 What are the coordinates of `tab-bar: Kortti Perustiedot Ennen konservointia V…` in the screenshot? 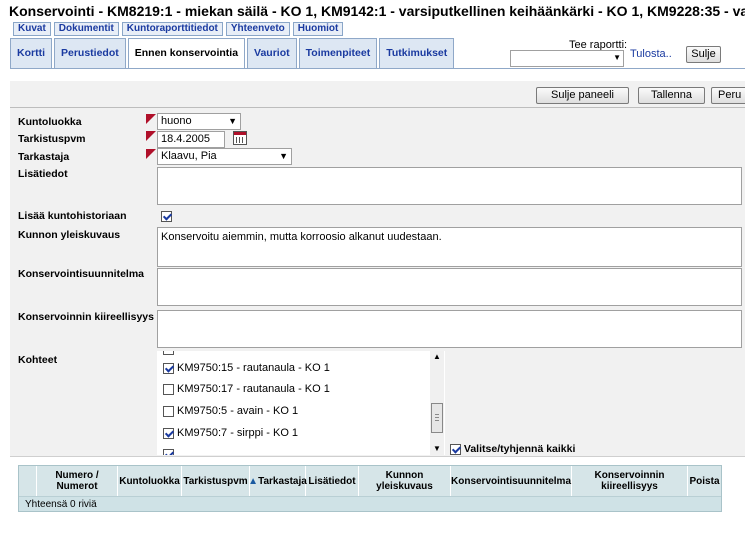 It's located at (233, 53).